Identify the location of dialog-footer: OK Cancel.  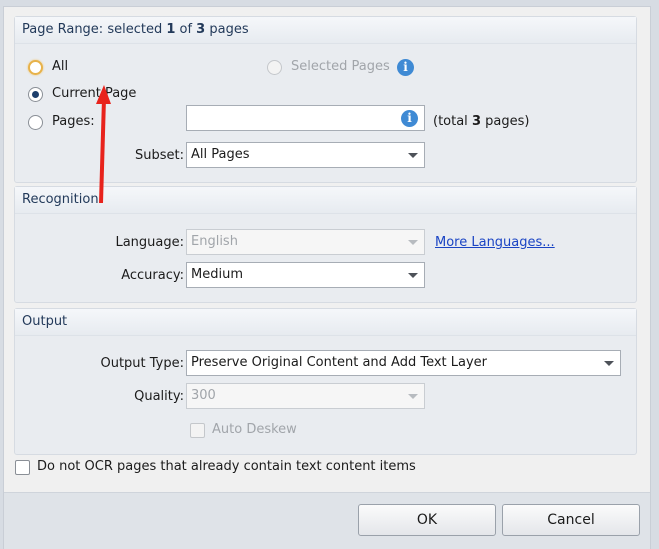
(327, 520).